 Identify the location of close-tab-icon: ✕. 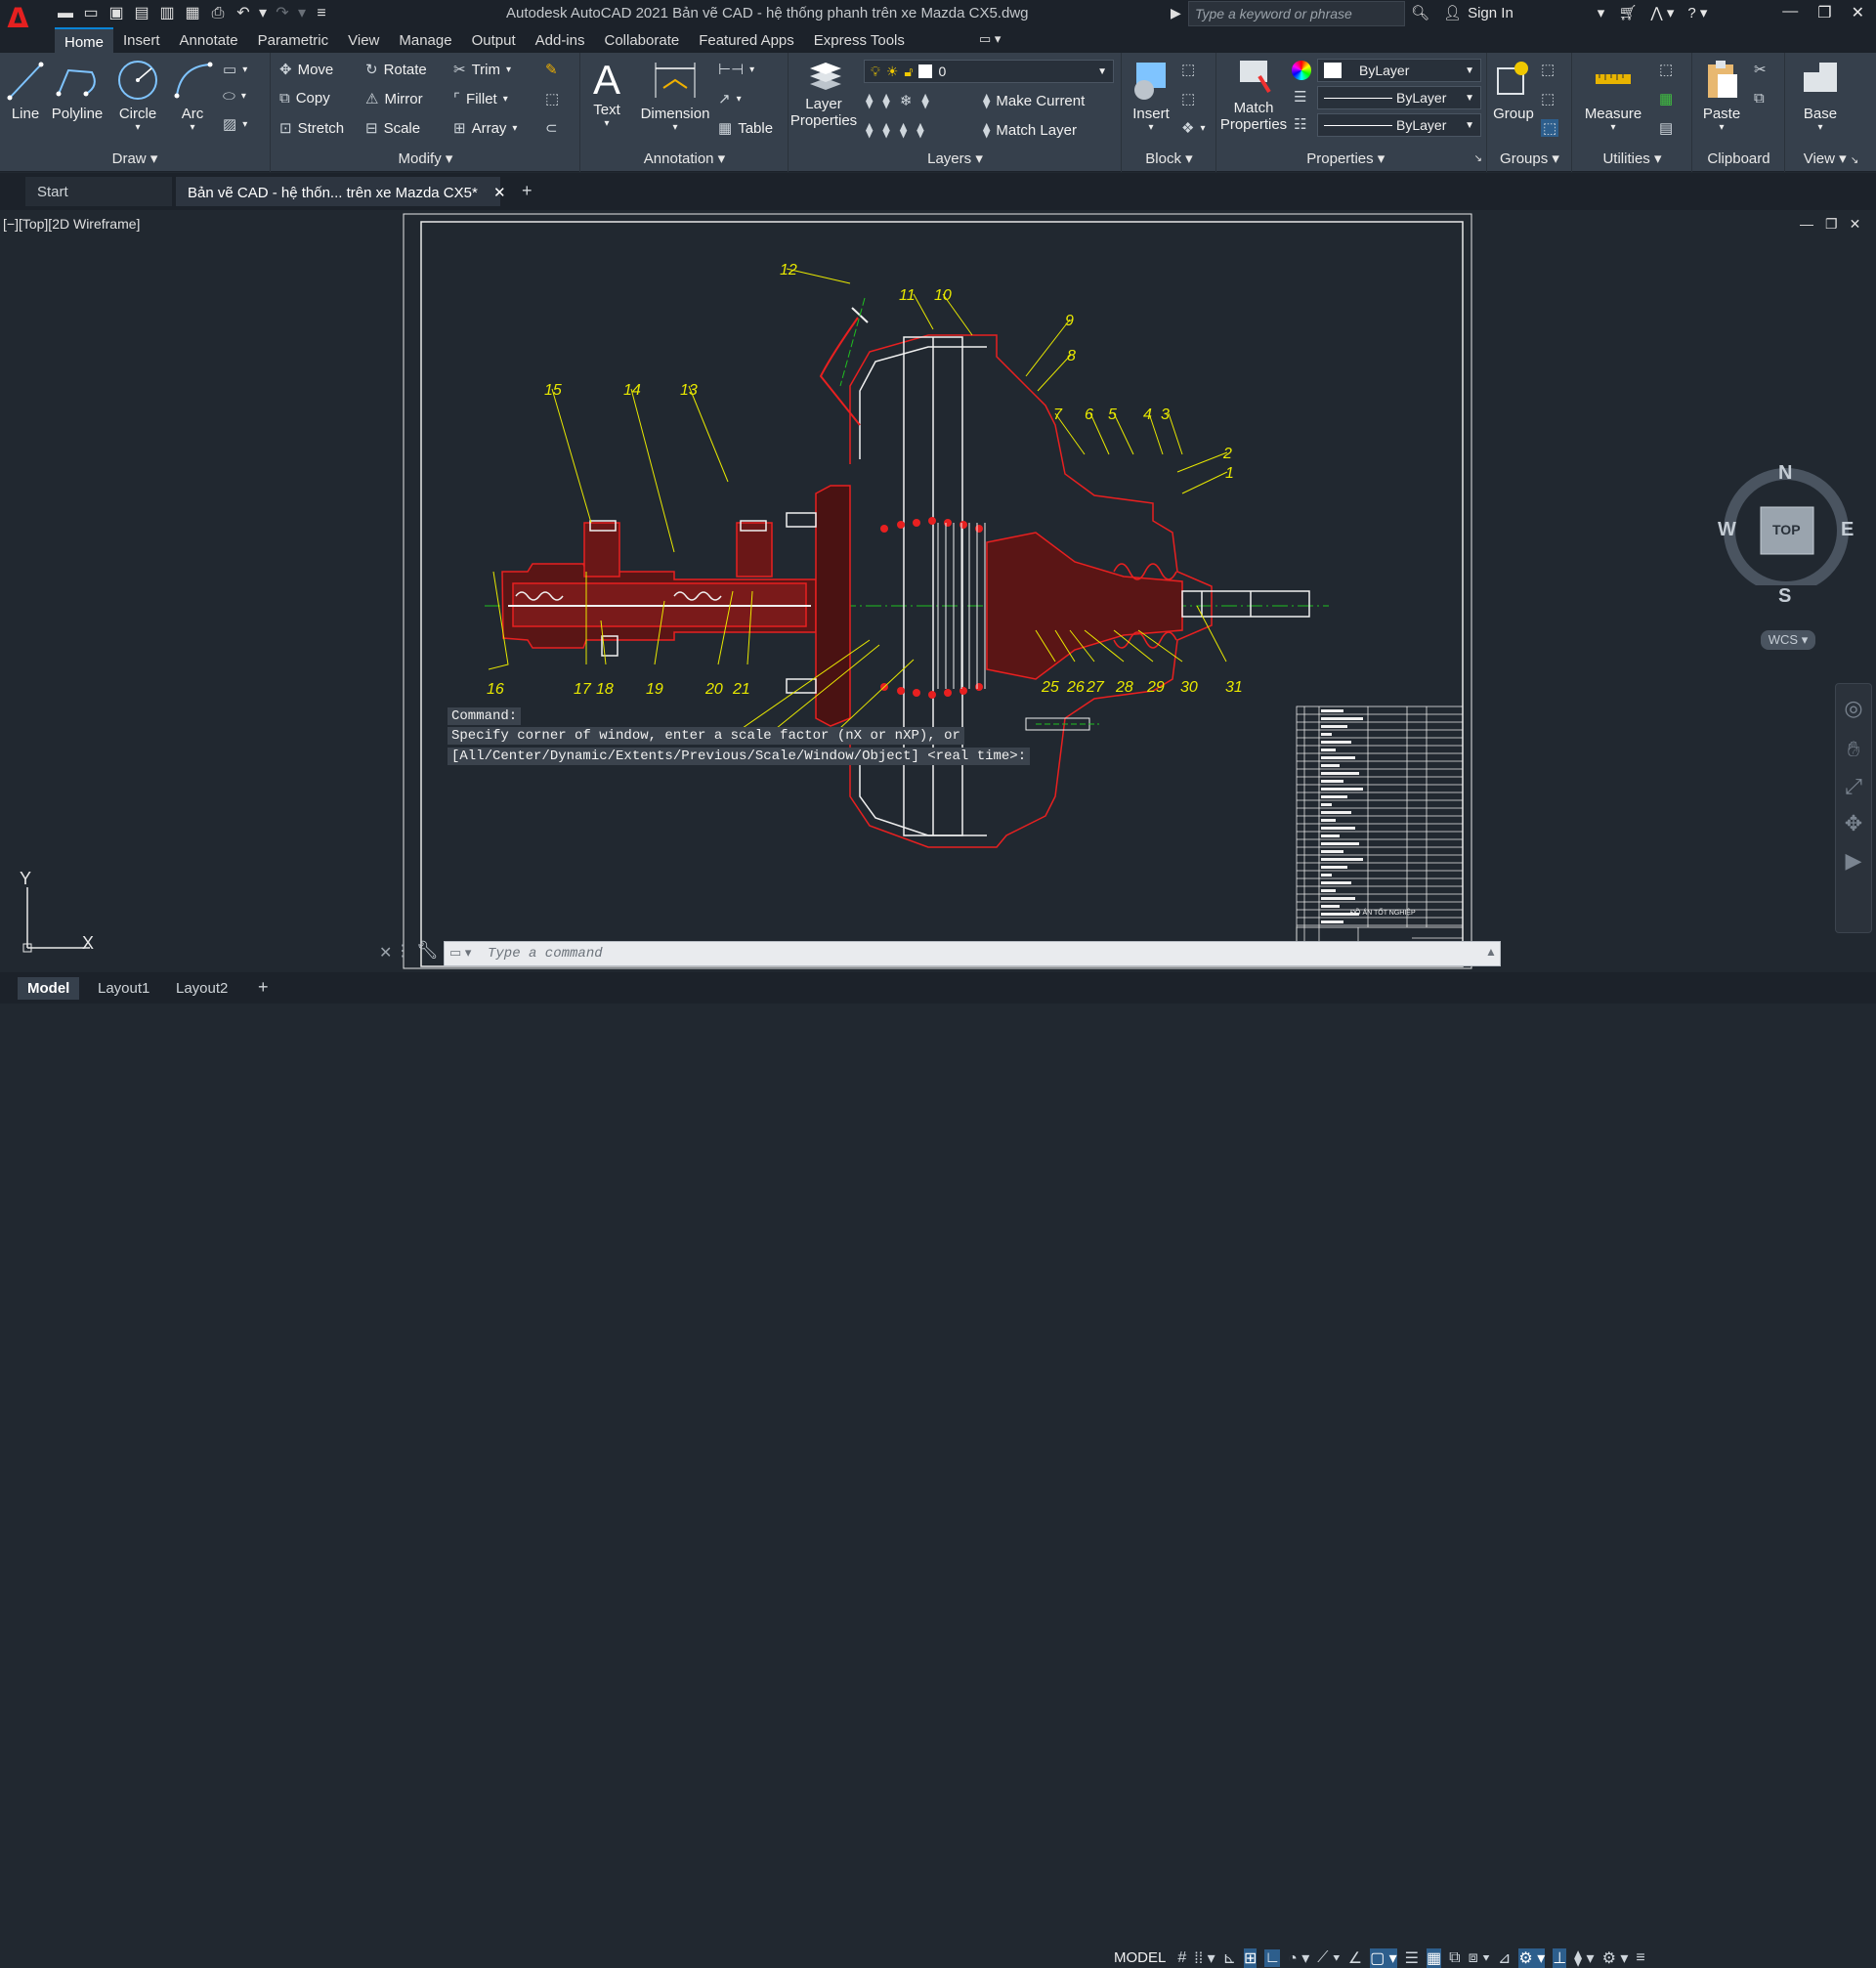
(499, 193).